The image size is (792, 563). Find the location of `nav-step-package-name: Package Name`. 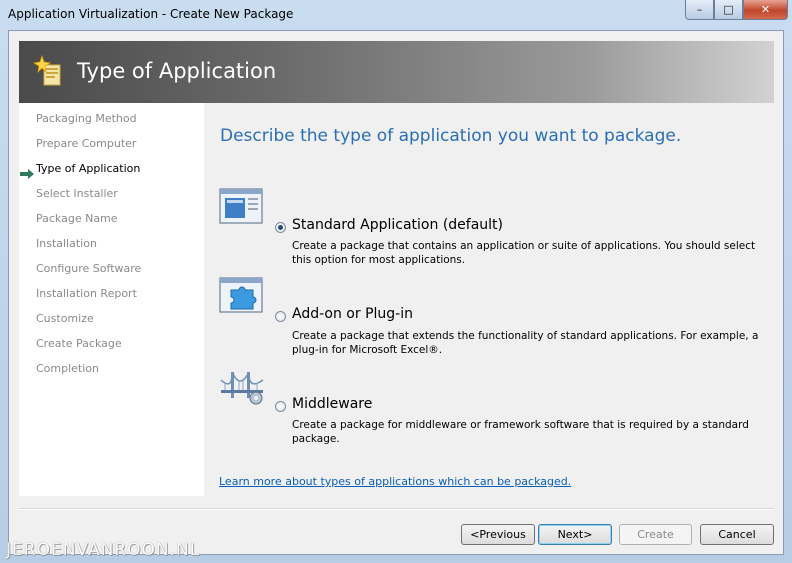

nav-step-package-name: Package Name is located at coordinates (77, 218).